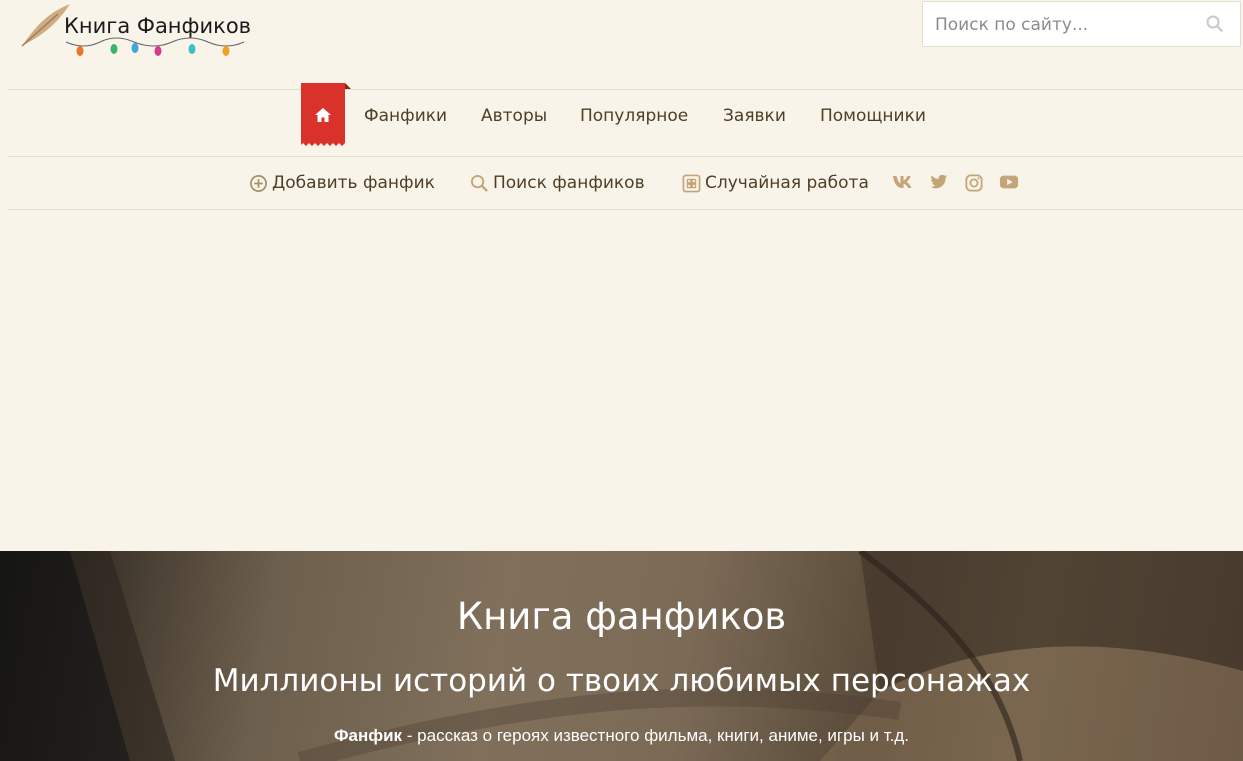  What do you see at coordinates (754, 116) in the screenshot?
I see `nav-requests: Заявки` at bounding box center [754, 116].